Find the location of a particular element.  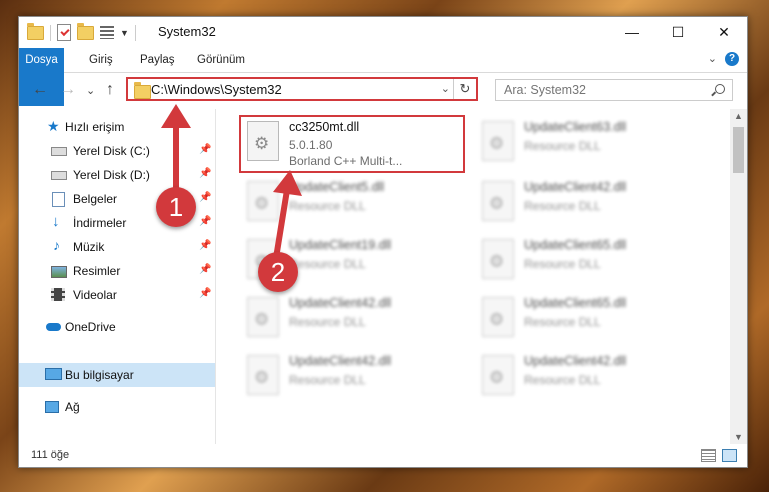

quick-access-toolbar: ▼ is located at coordinates (81, 31).